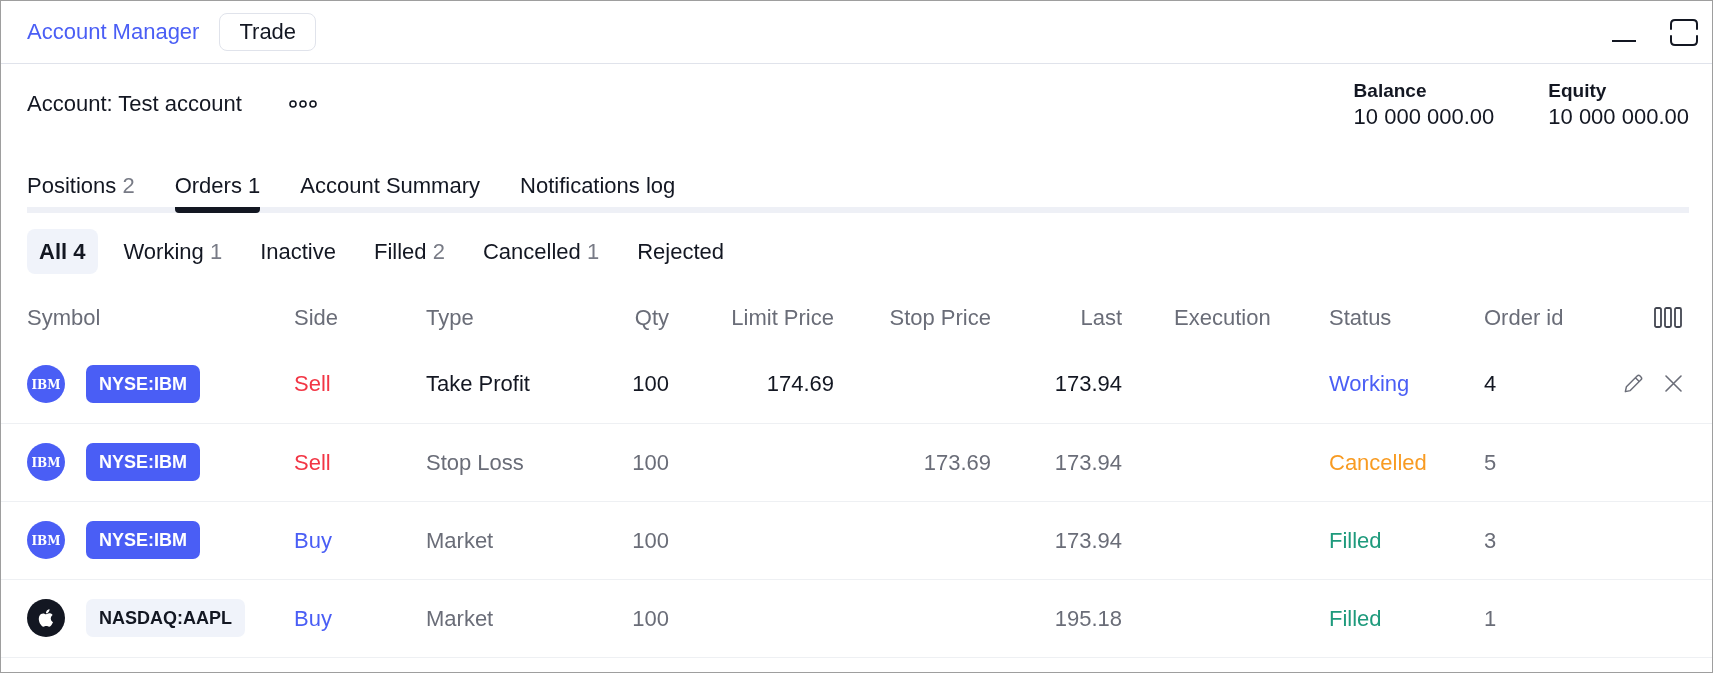 The image size is (1713, 673). Describe the element at coordinates (1406, 384) in the screenshot. I see `table-cell: Working` at that location.